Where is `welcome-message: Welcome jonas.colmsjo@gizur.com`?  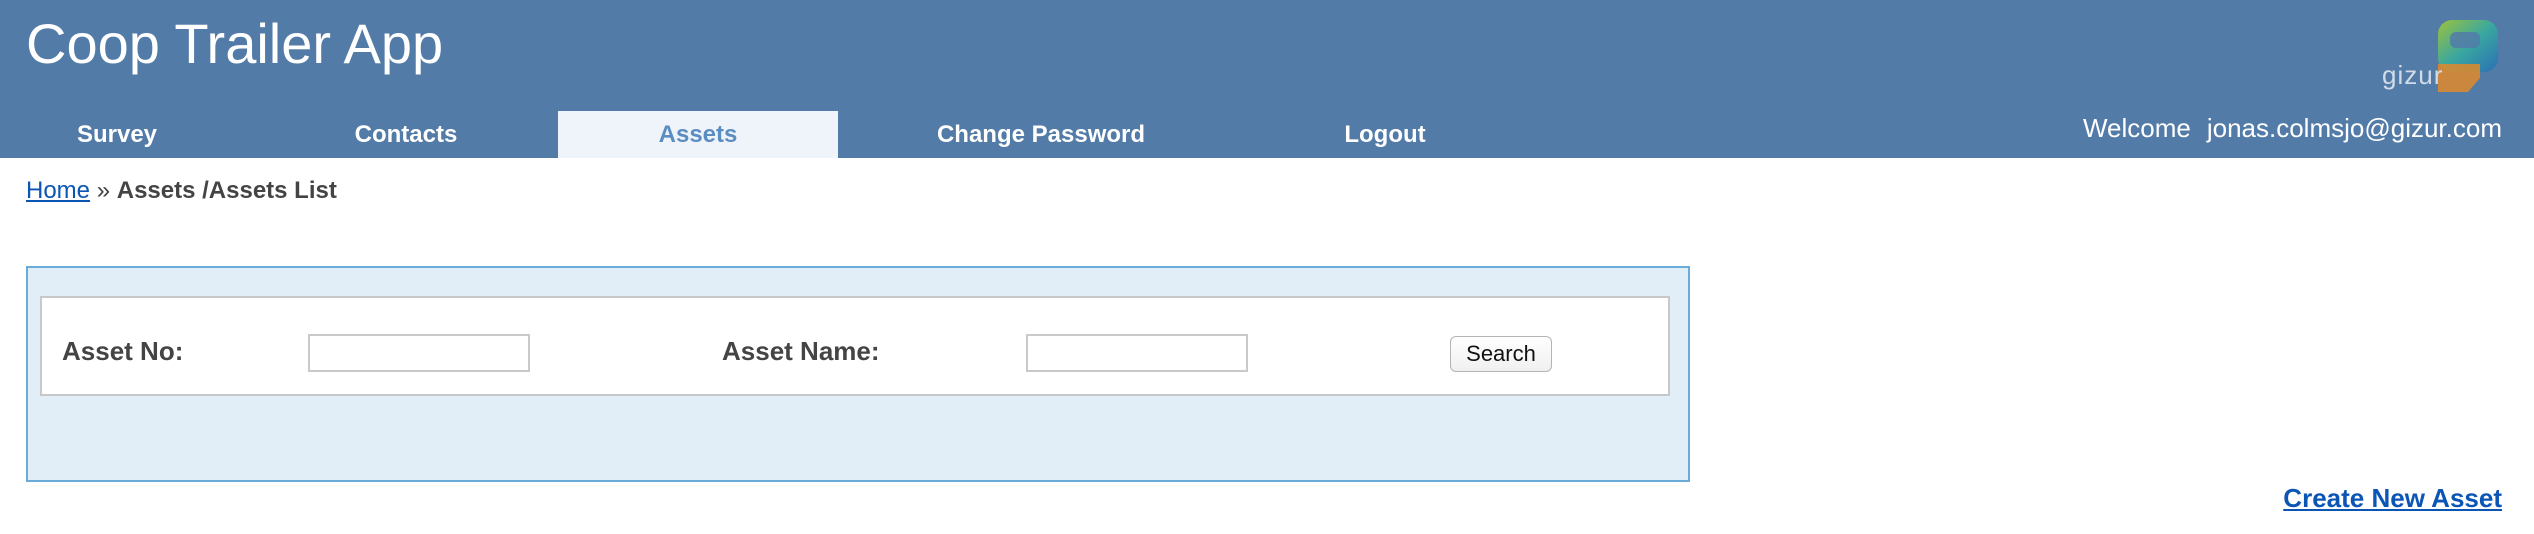 welcome-message: Welcome jonas.colmsjo@gizur.com is located at coordinates (2292, 128).